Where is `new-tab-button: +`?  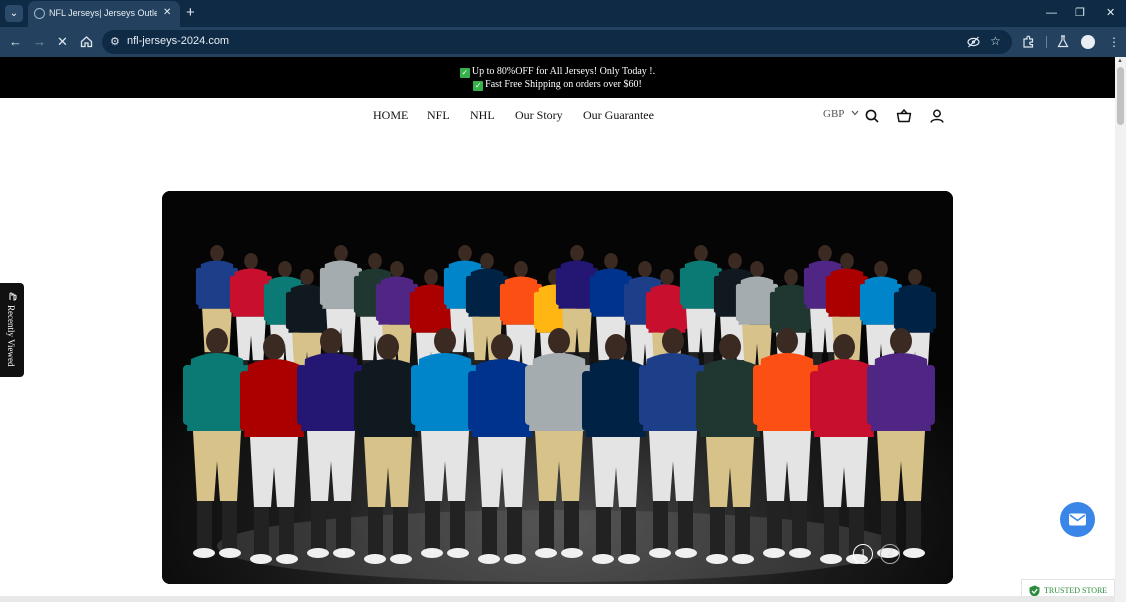
new-tab-button: + is located at coordinates (190, 12).